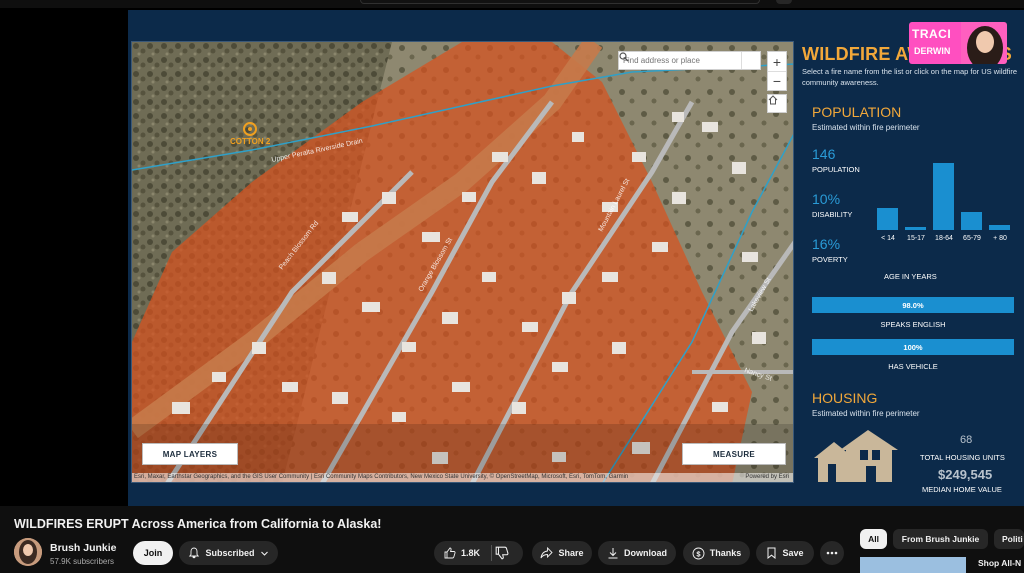 The image size is (1024, 573). What do you see at coordinates (613, 553) in the screenshot?
I see `download-icon` at bounding box center [613, 553].